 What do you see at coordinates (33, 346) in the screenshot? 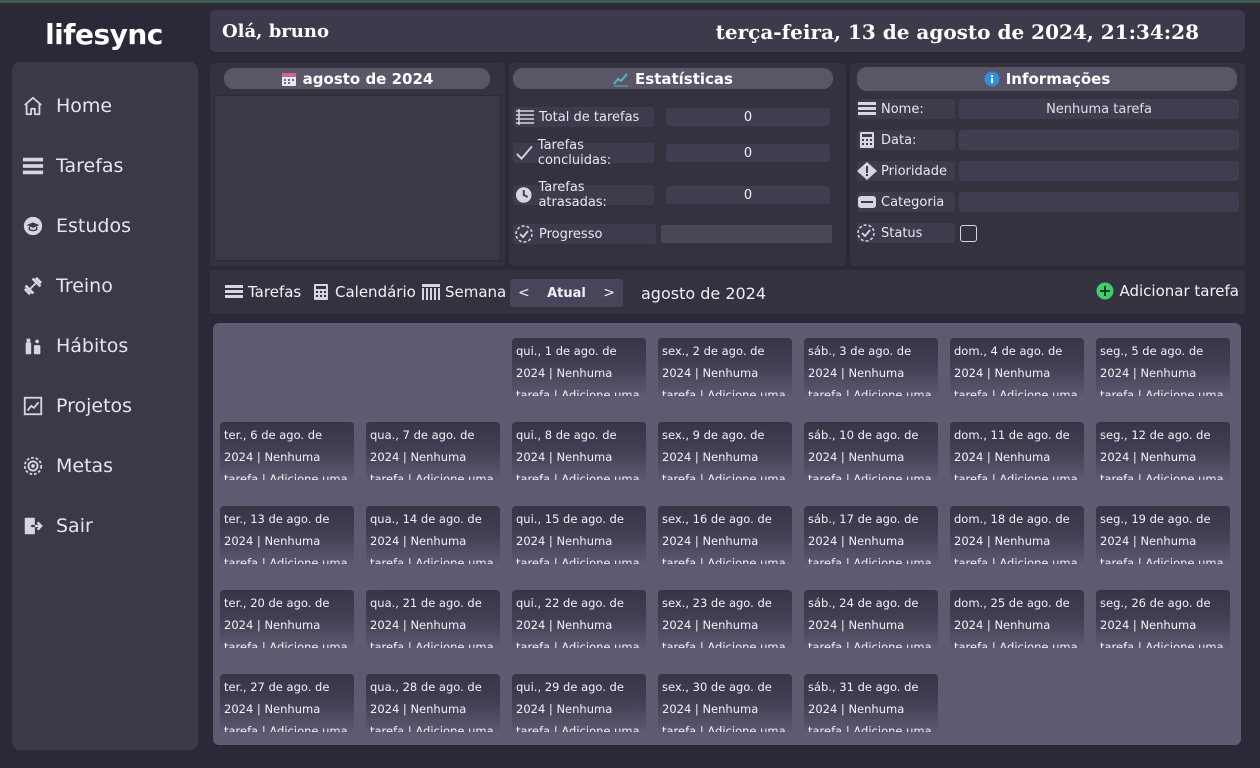
I see `habits-icon` at bounding box center [33, 346].